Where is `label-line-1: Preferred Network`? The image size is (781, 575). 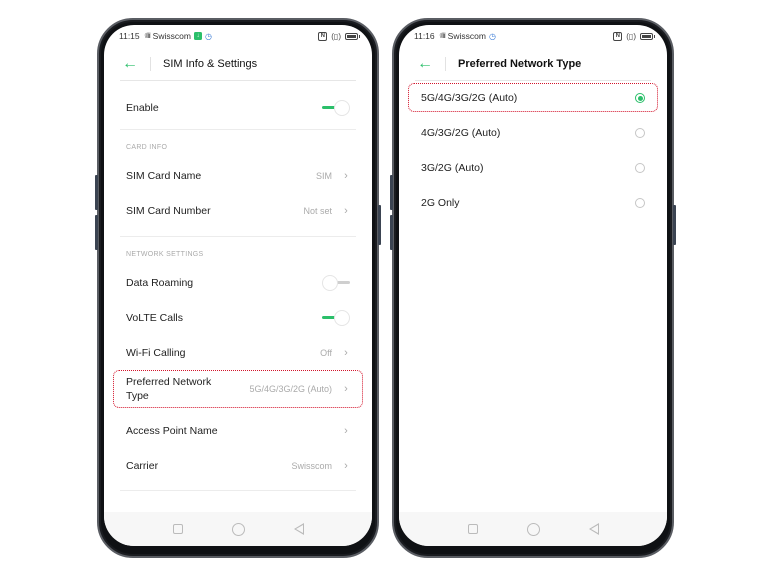
label-line-1: Preferred Network is located at coordinates (169, 382).